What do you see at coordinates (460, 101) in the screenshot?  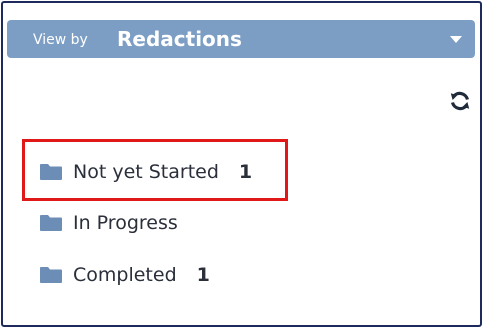 I see `refresh-icon` at bounding box center [460, 101].